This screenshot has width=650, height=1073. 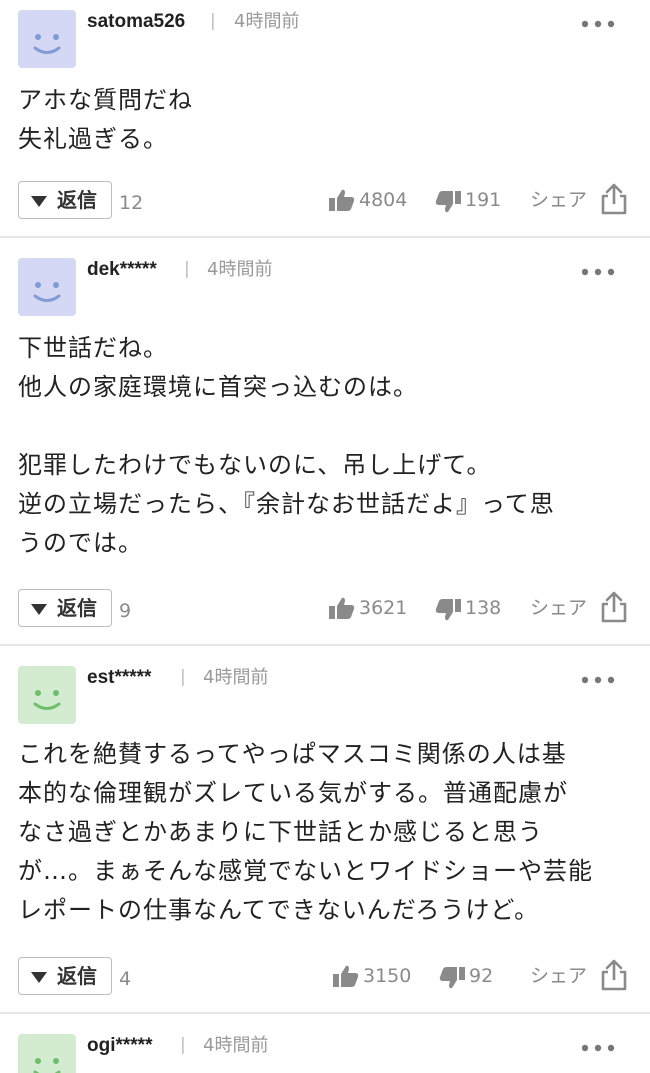 I want to click on like-count: 4804, so click(x=383, y=200).